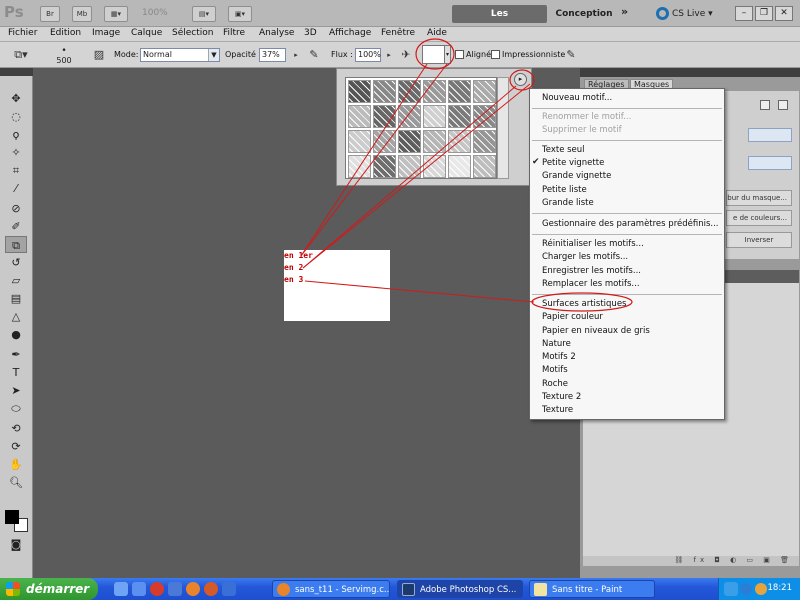 This screenshot has width=800, height=600. I want to click on gradient-tool-icon: ▤, so click(16, 298).